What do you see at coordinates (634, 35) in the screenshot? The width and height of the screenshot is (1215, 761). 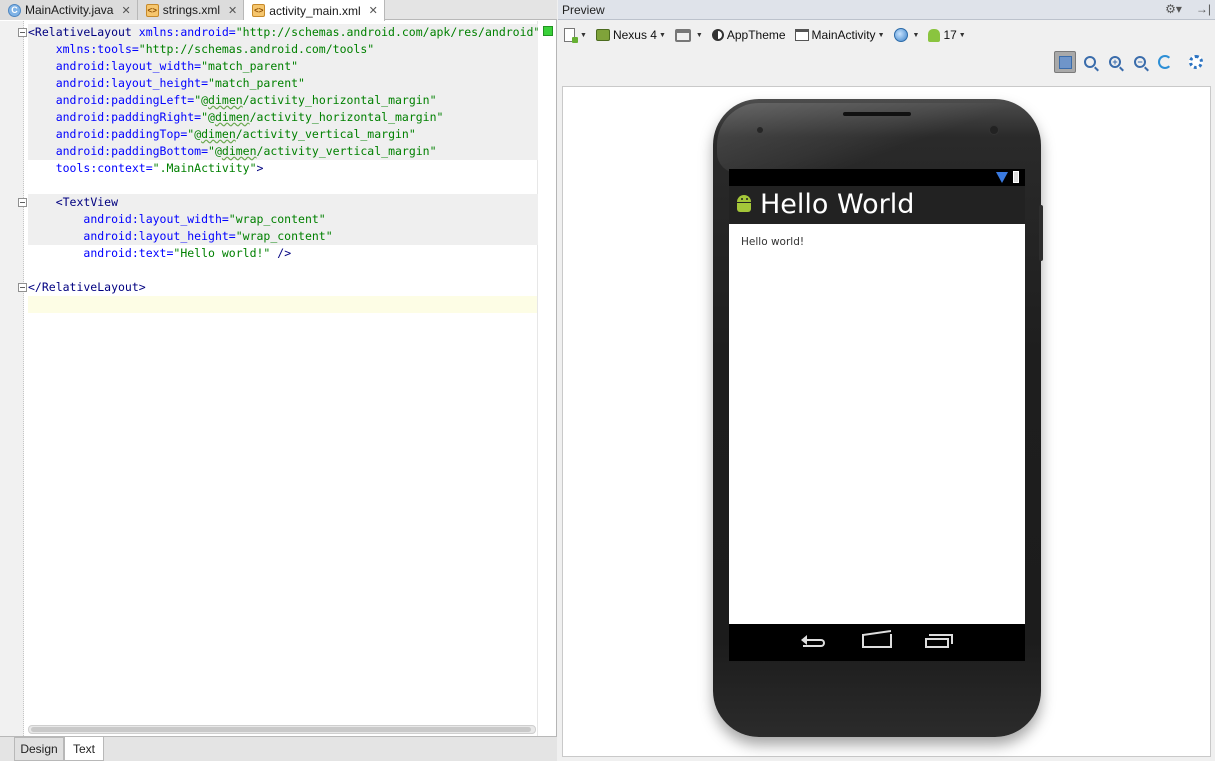 I see `device-label: Nexus 4` at bounding box center [634, 35].